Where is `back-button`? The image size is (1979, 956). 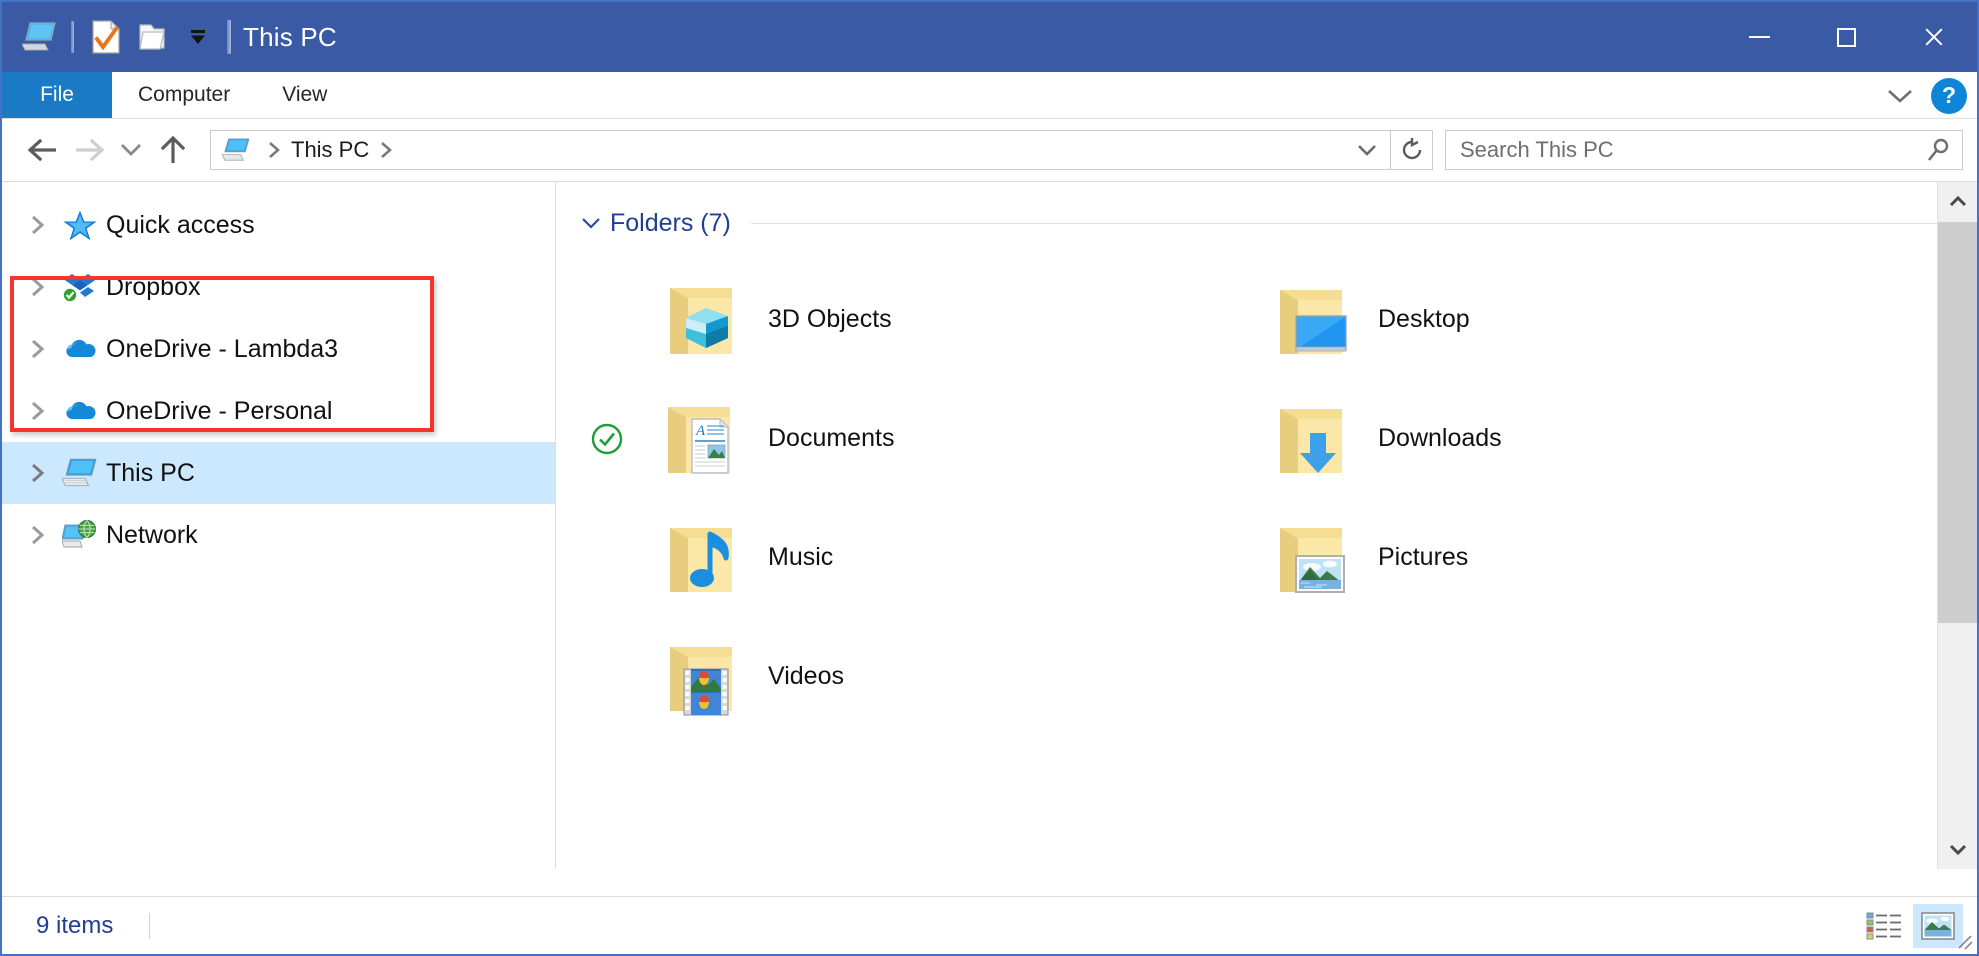
back-button is located at coordinates (43, 150).